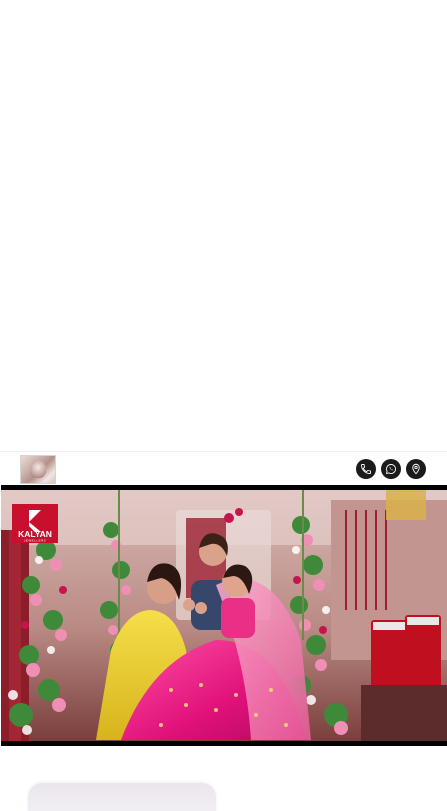 Image resolution: width=447 pixels, height=811 pixels. I want to click on call-button, so click(366, 469).